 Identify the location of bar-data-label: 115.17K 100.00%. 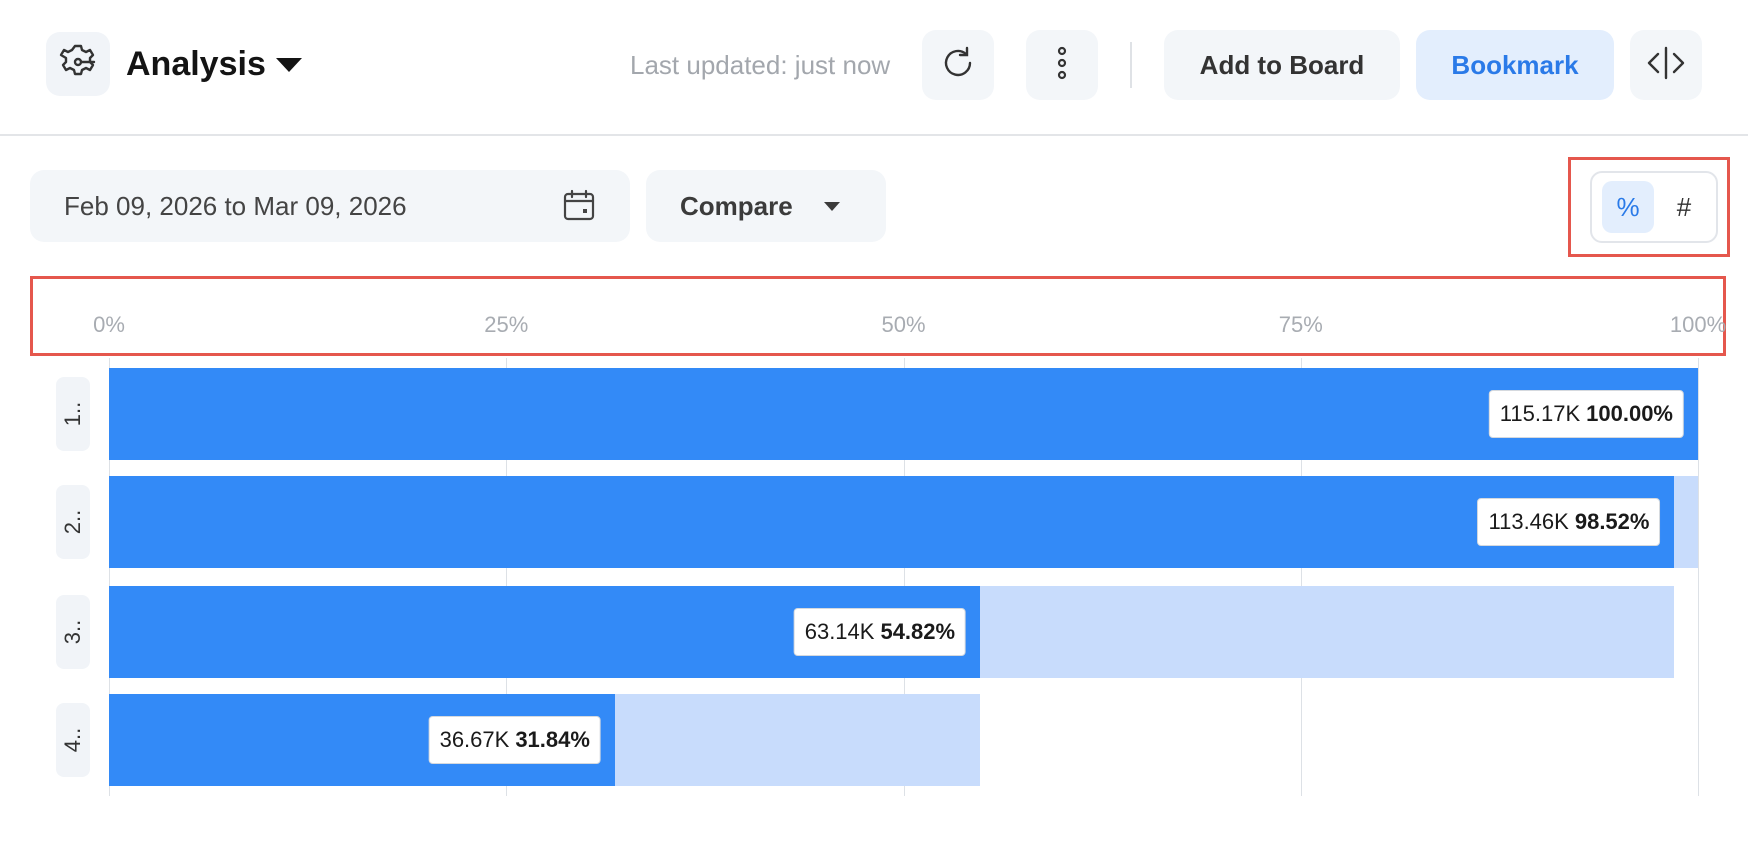
(1586, 414).